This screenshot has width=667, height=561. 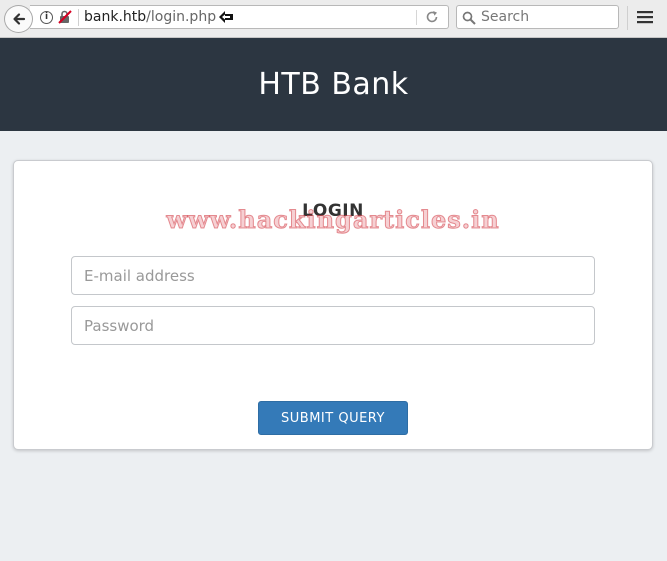 I want to click on password-field, so click(x=333, y=325).